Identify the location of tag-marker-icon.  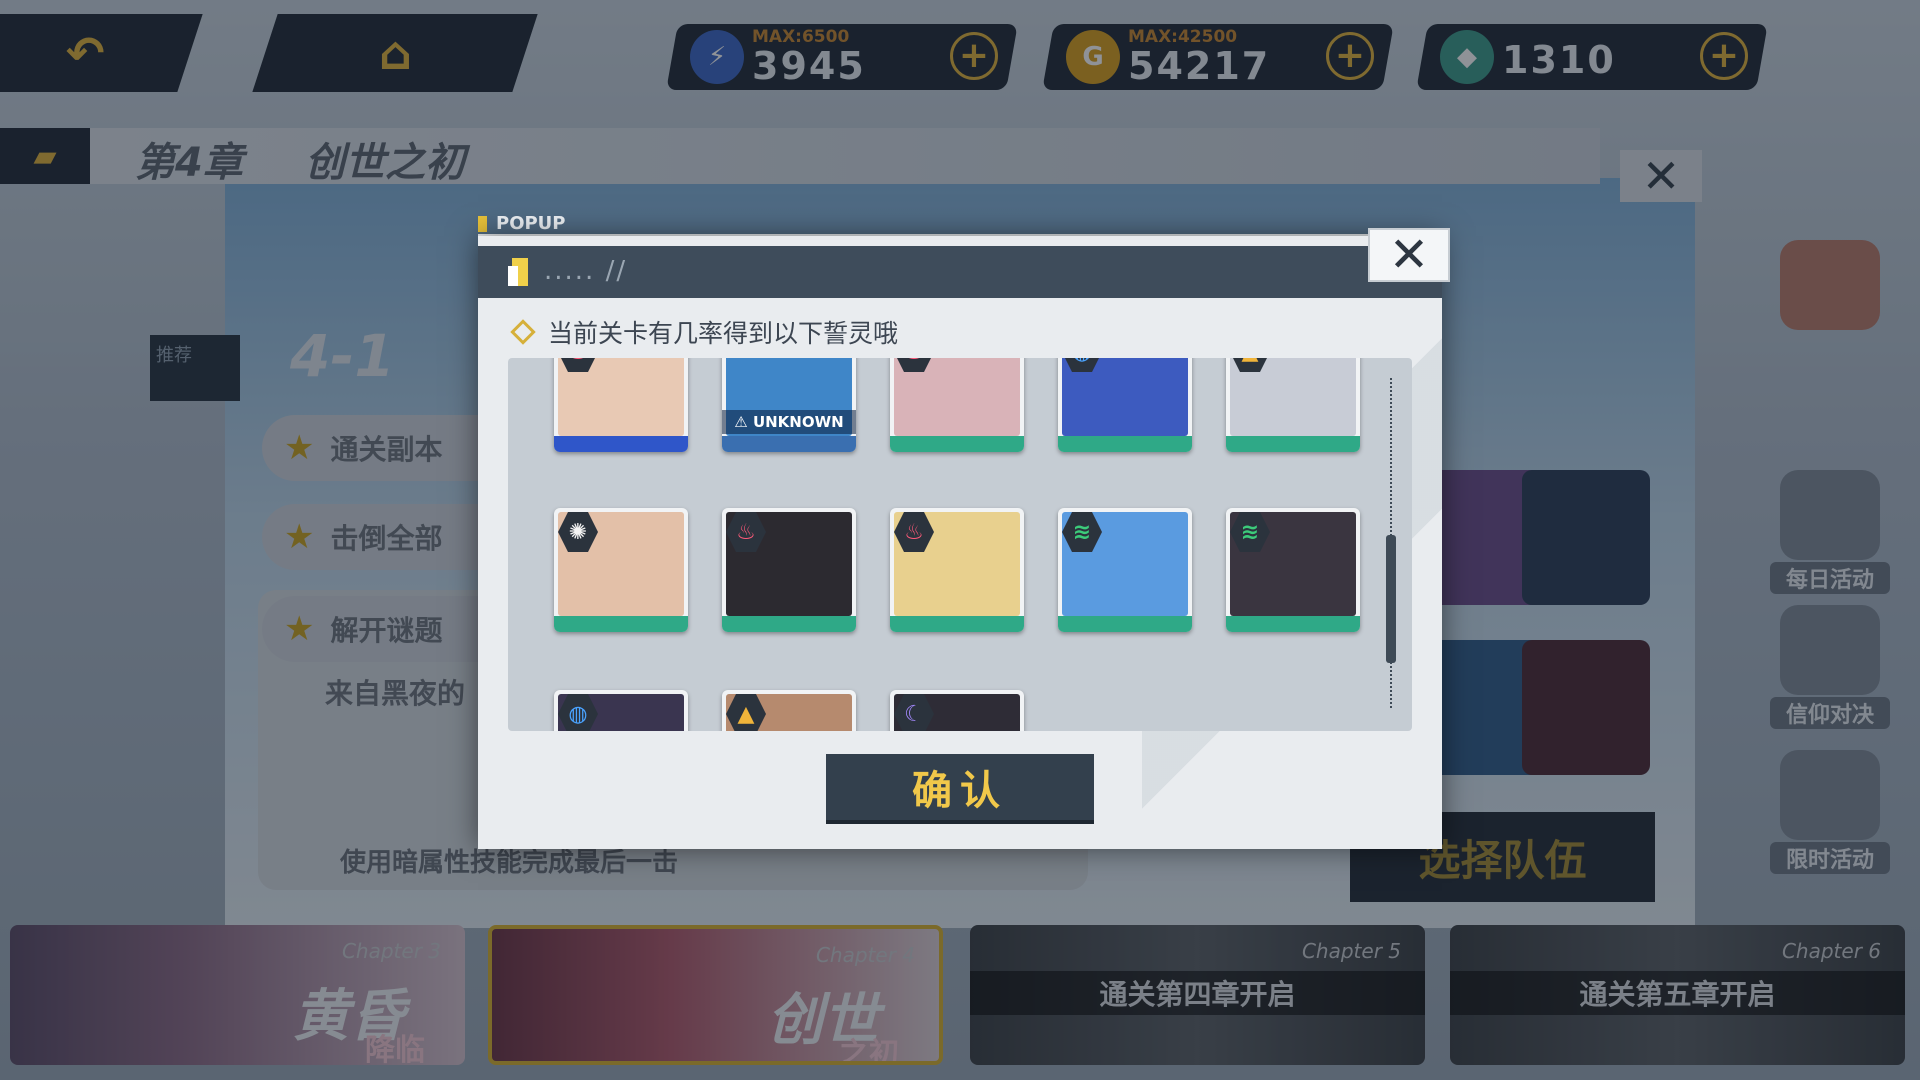
(482, 223).